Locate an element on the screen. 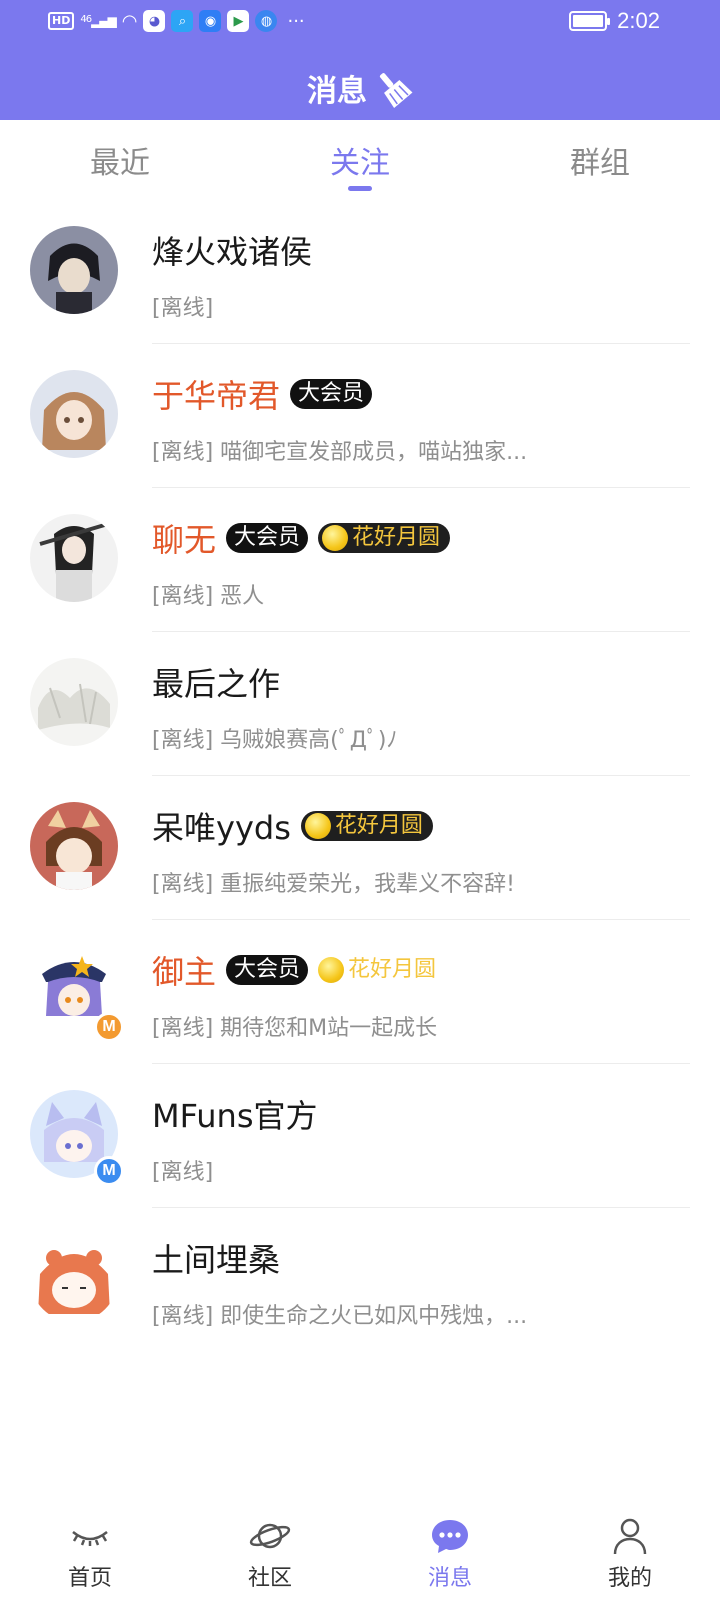  tab-recent: 最近 is located at coordinates (120, 160).